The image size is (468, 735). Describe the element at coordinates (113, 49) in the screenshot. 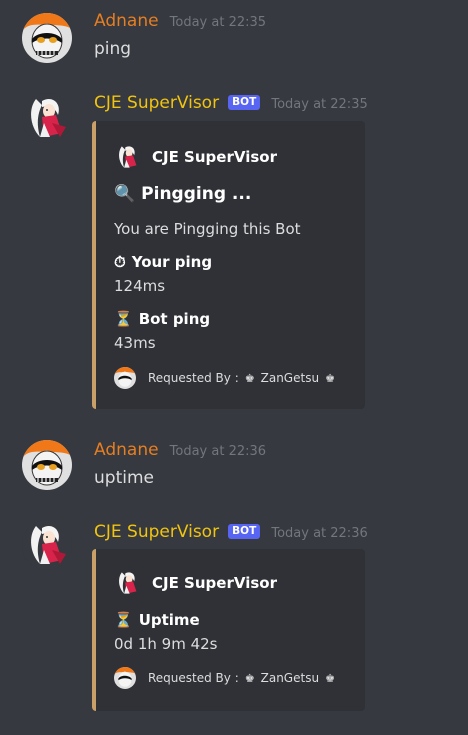

I see `message-text: ping` at that location.